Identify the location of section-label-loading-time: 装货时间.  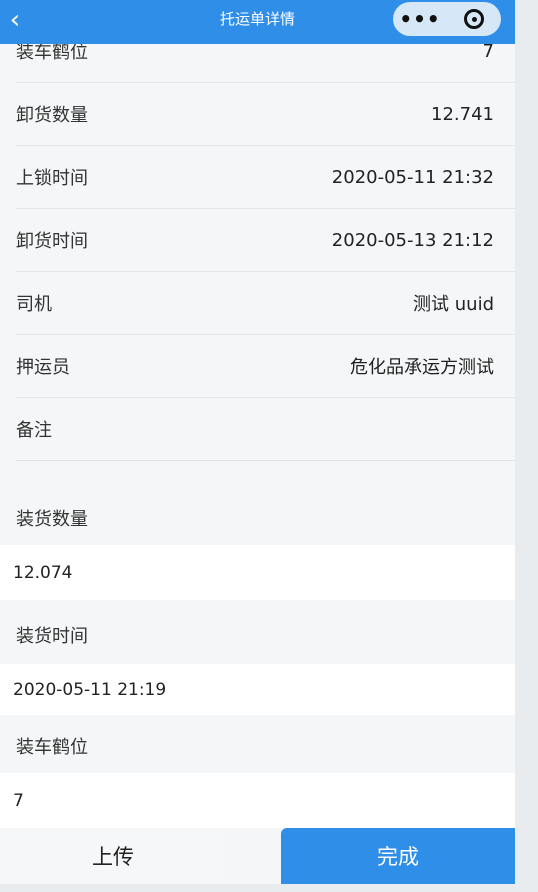
(52, 636).